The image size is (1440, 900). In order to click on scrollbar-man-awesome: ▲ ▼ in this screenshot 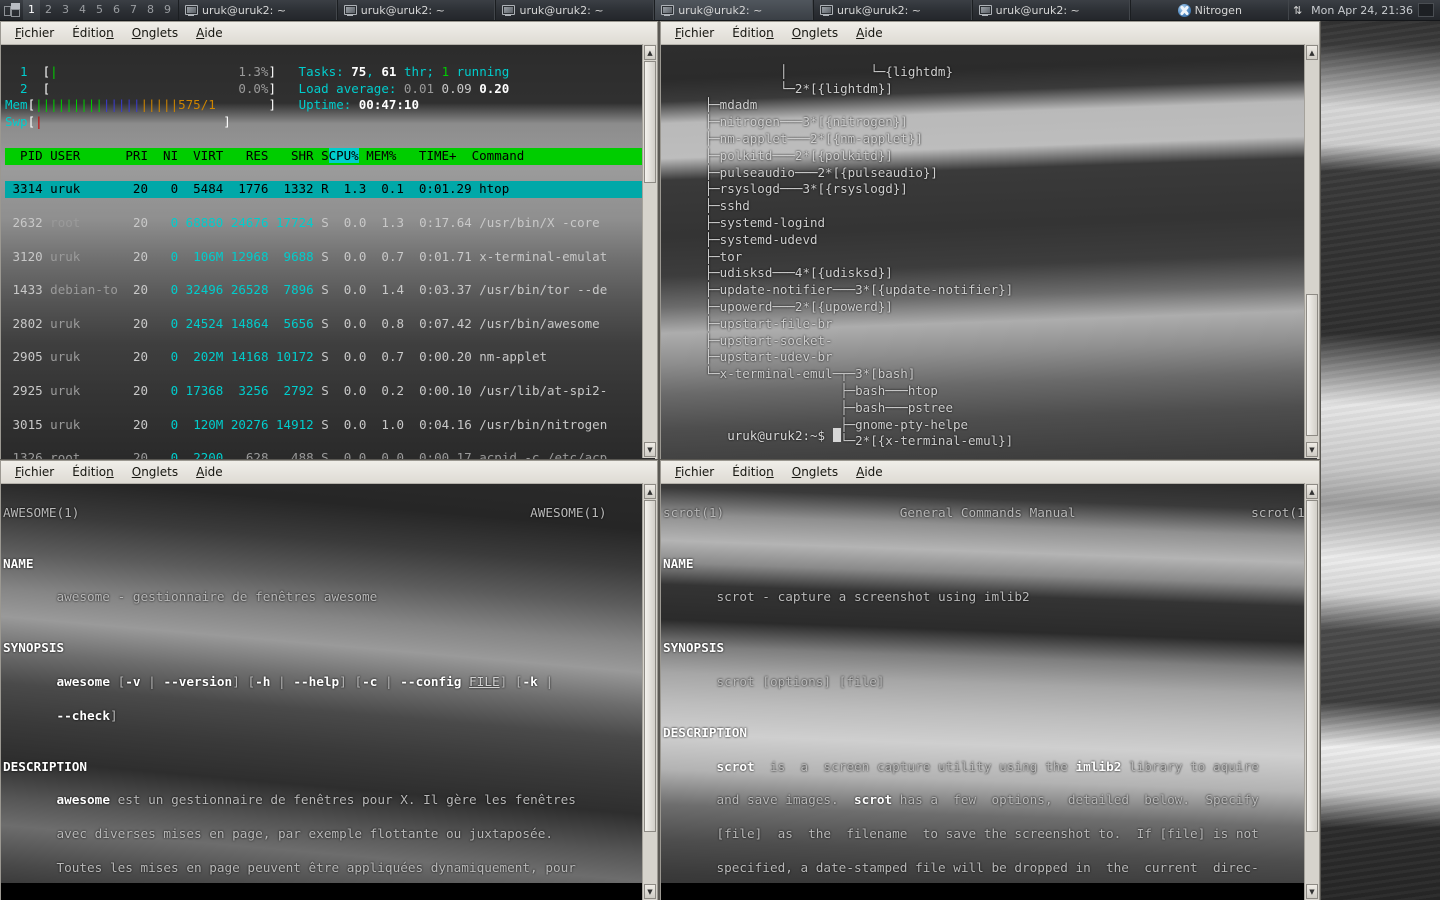, I will do `click(649, 691)`.